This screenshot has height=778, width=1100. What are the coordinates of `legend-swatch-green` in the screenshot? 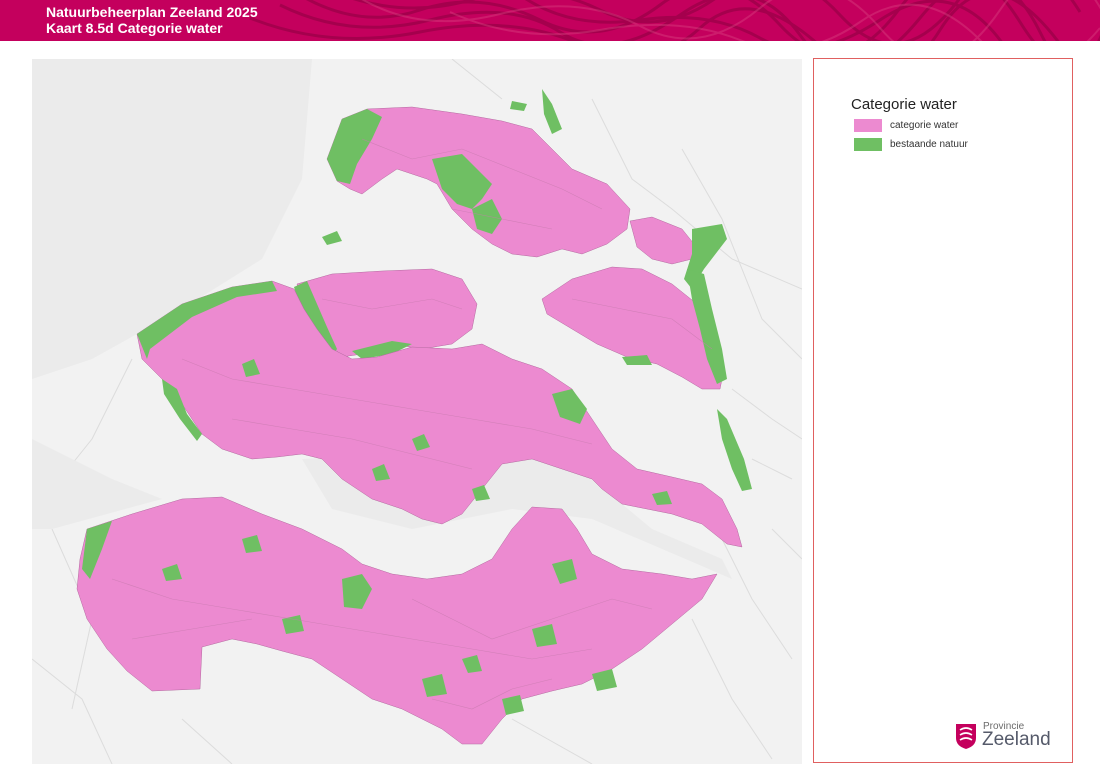 It's located at (868, 144).